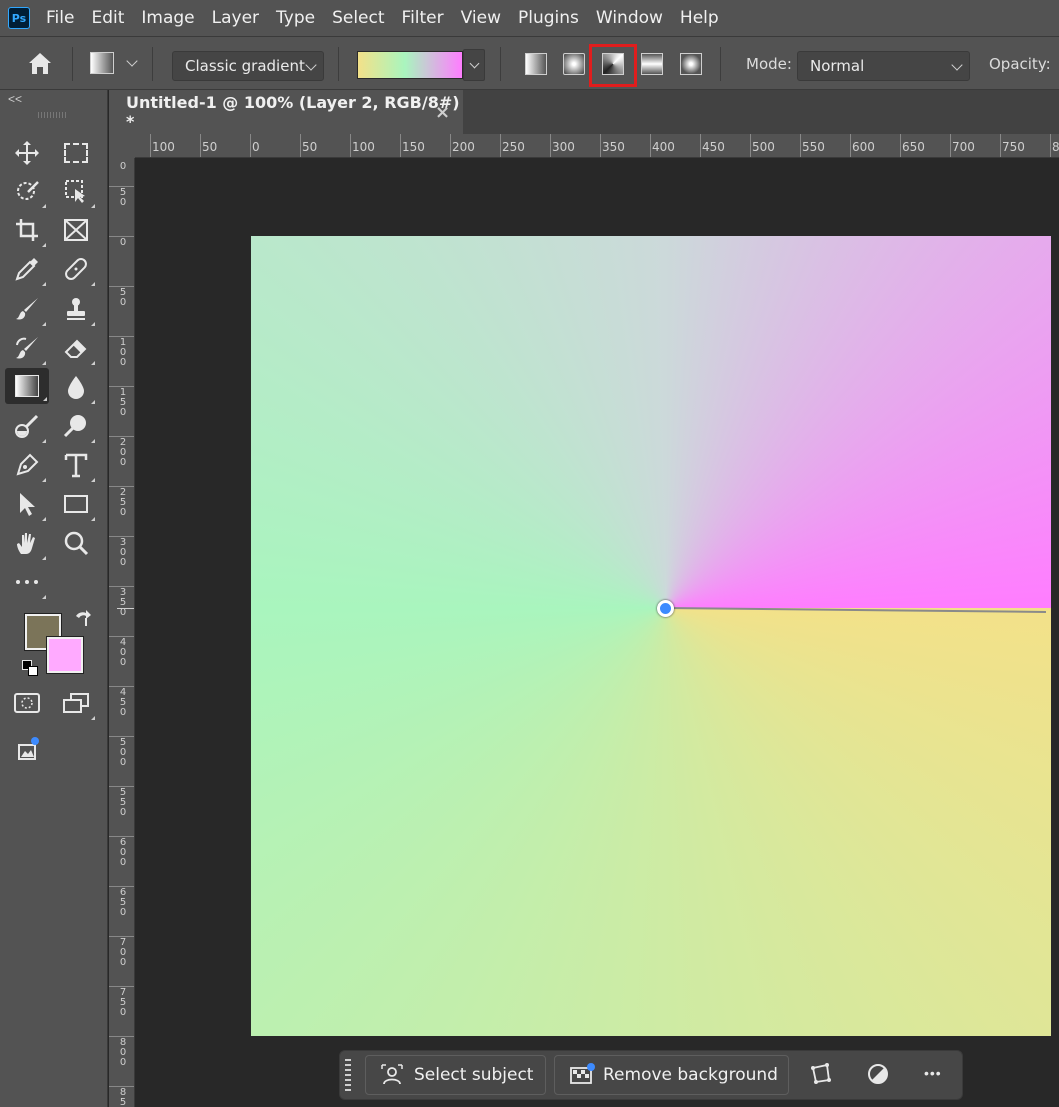 This screenshot has height=1107, width=1059. I want to click on menu-plugins: Plugins, so click(548, 18).